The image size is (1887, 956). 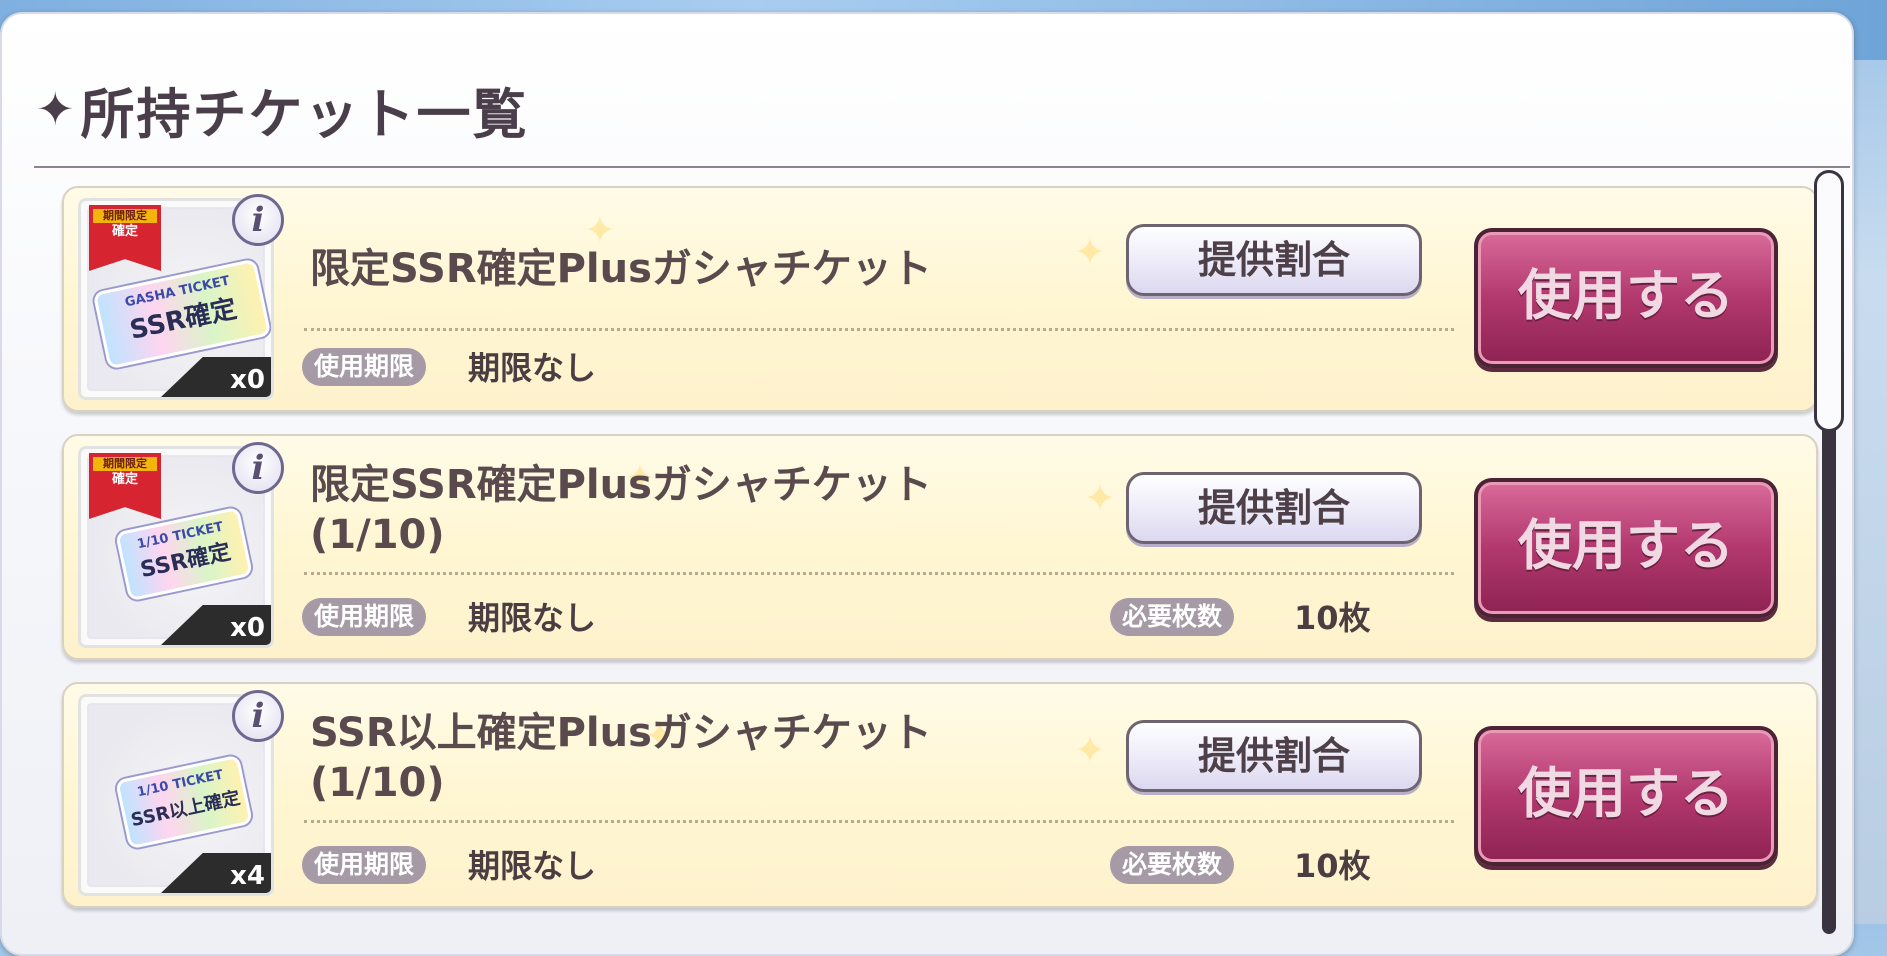 I want to click on ticket-name: 限定SSR確定Plusガシャチケット, so click(x=621, y=269).